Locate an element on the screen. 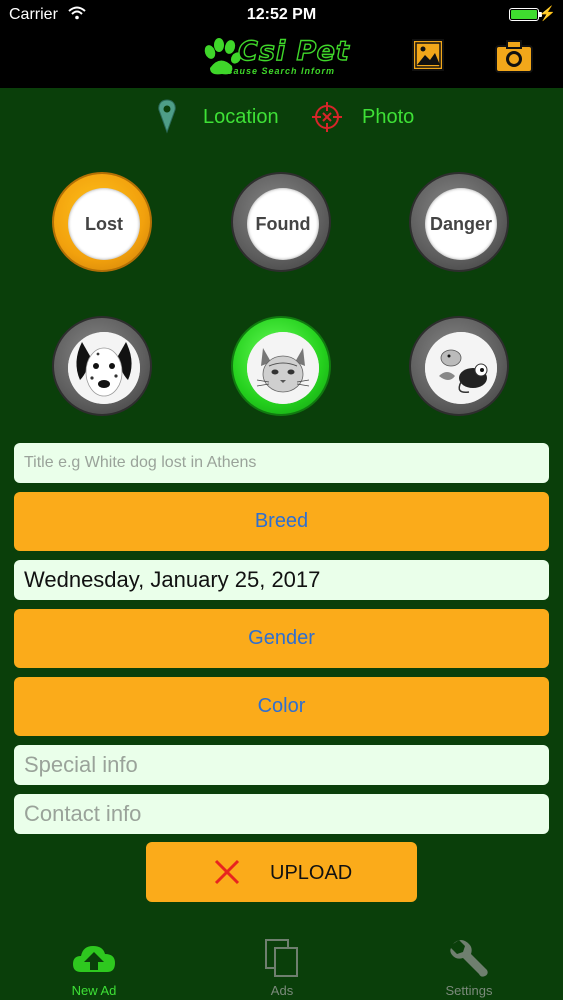 The image size is (563, 1000). animal-dog-button is located at coordinates (102, 366).